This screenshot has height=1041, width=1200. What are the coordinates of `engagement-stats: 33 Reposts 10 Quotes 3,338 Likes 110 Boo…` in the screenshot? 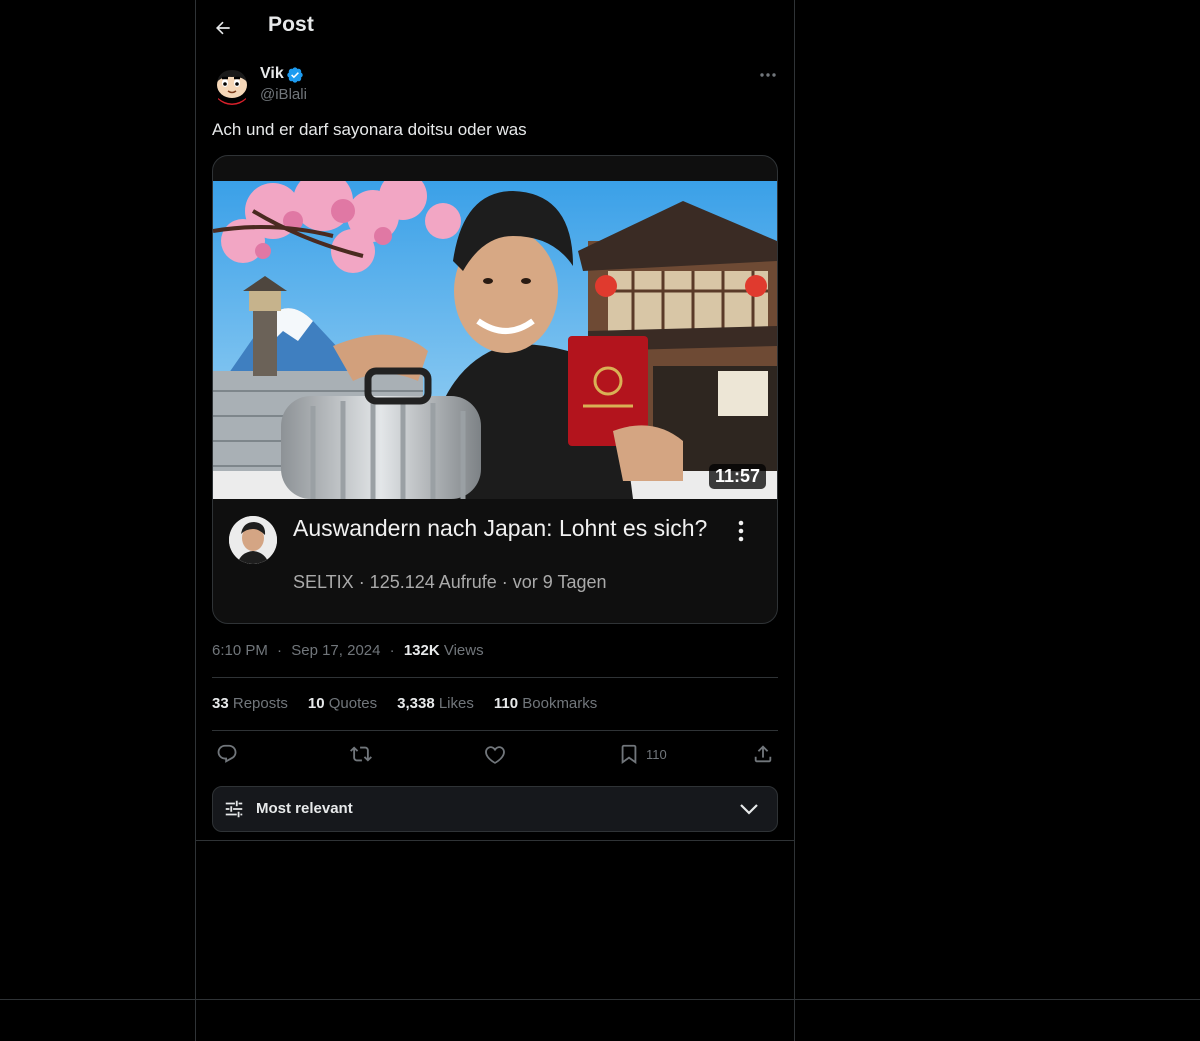 It's located at (404, 703).